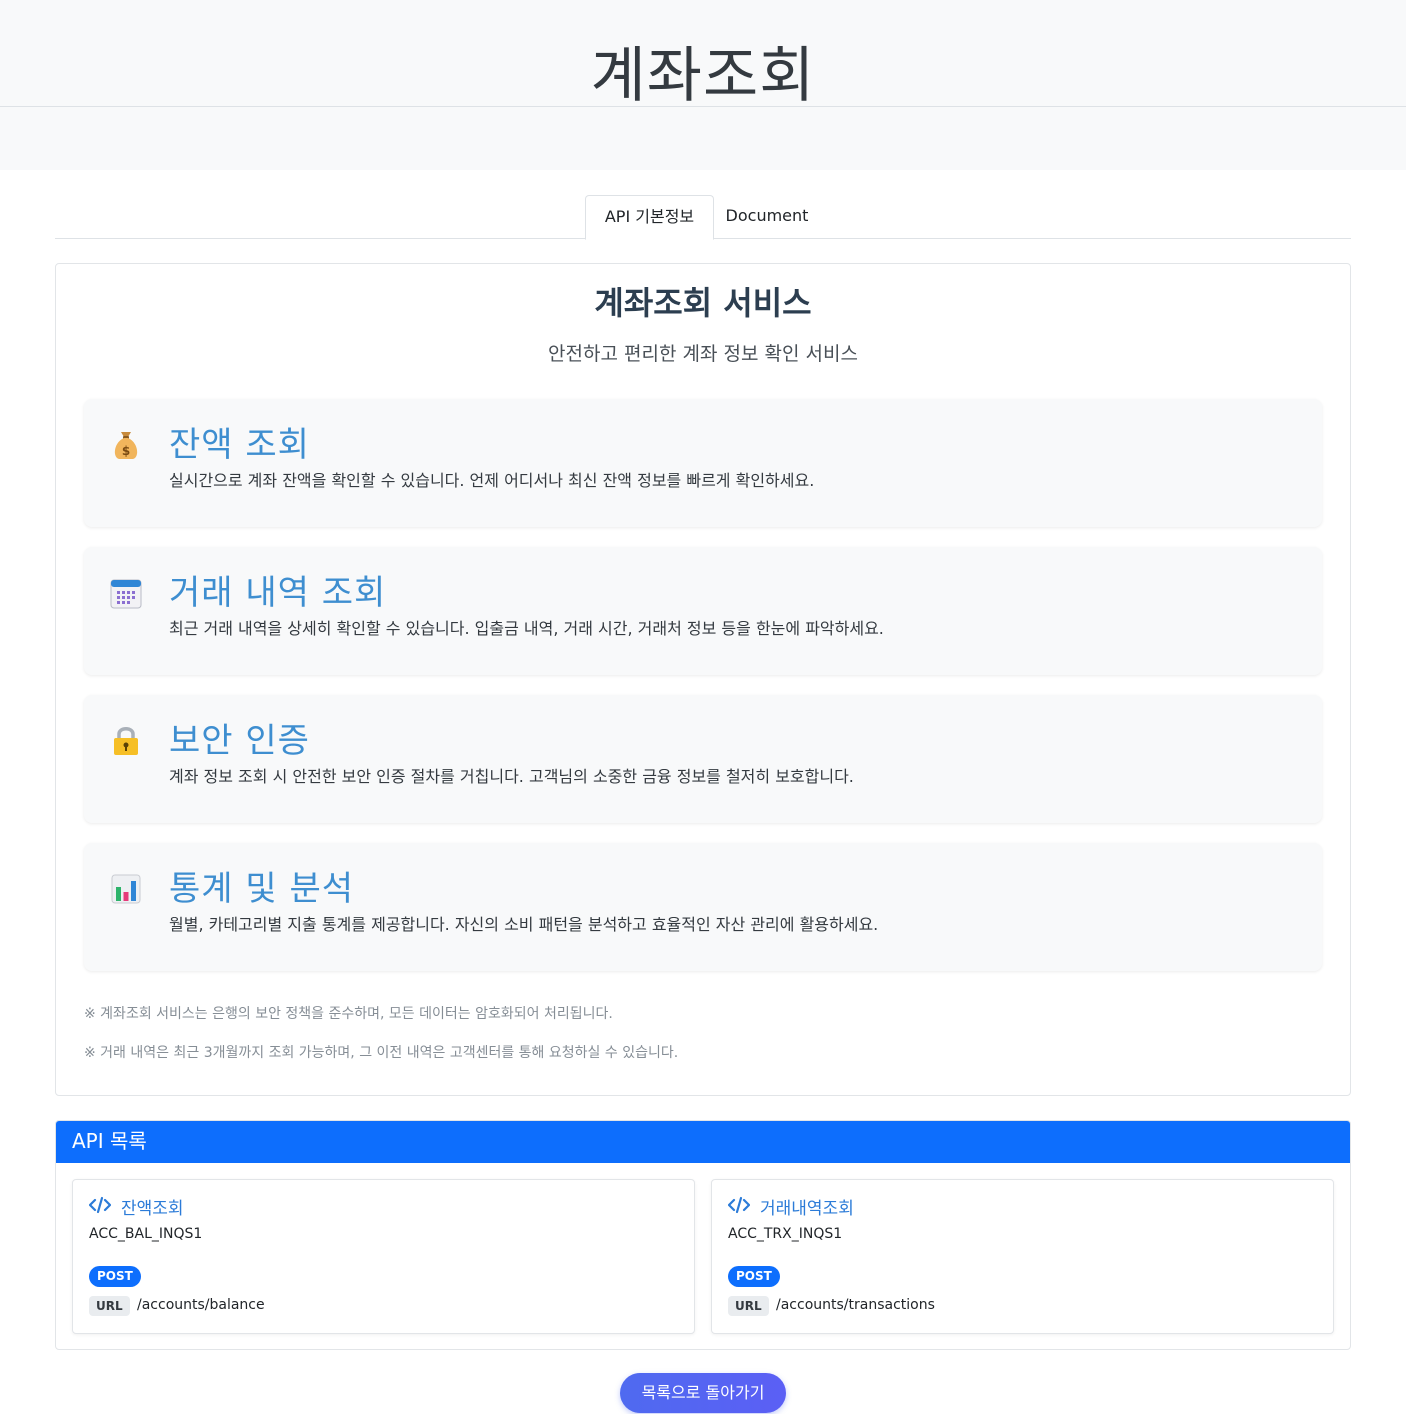 This screenshot has height=1414, width=1406. Describe the element at coordinates (703, 76) in the screenshot. I see `page-title: 계좌조회` at that location.